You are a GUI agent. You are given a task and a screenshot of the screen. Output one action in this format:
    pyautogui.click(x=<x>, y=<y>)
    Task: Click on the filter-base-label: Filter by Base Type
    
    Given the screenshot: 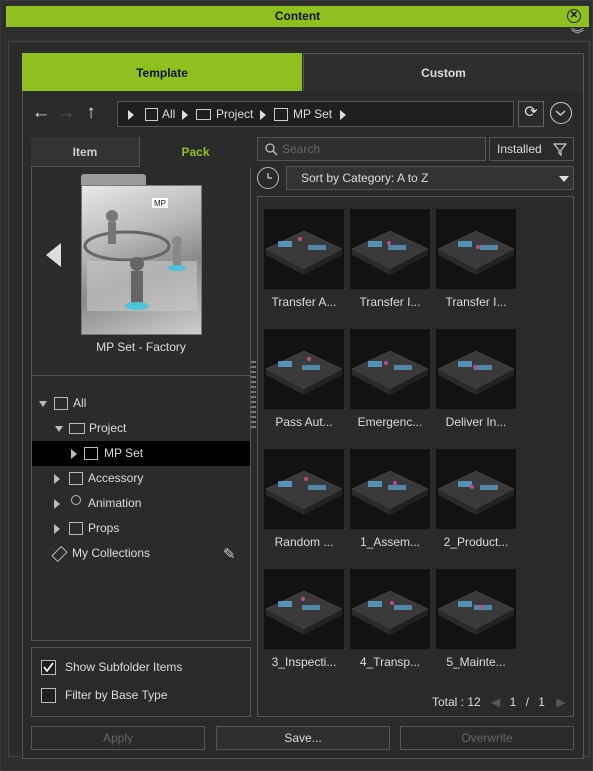 What is the action you would take?
    pyautogui.click(x=116, y=695)
    